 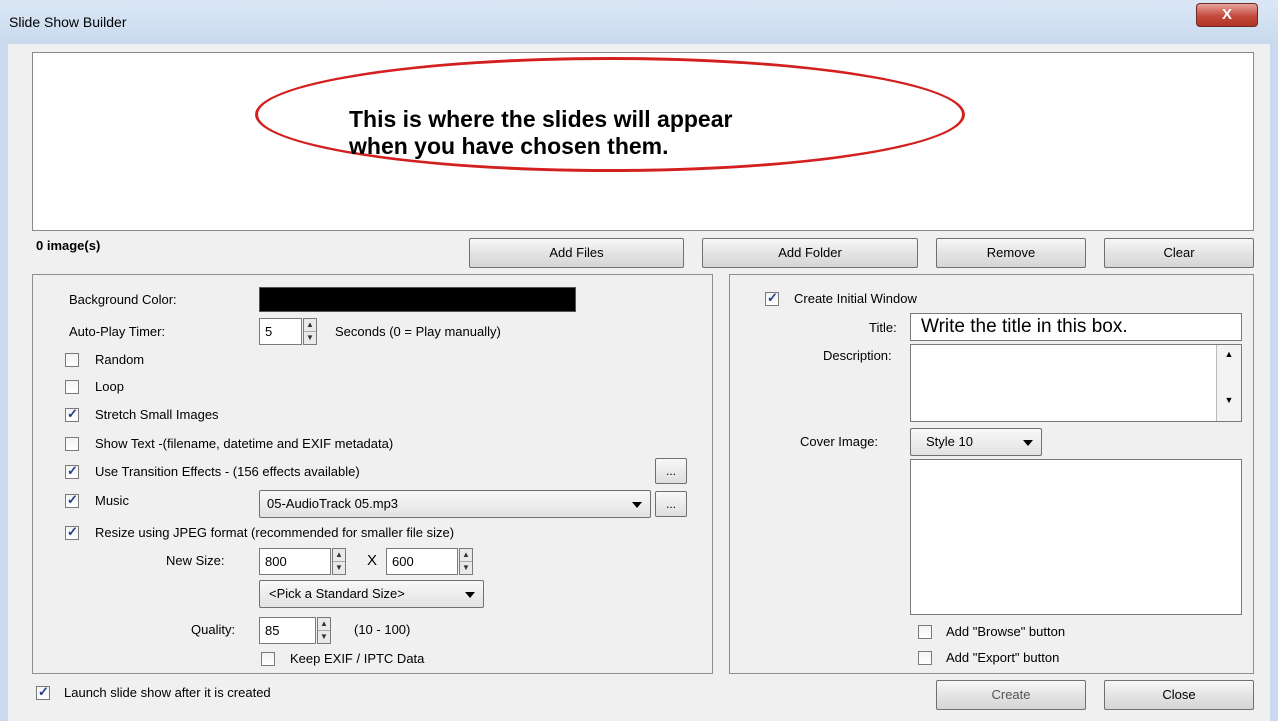 I want to click on title-label: Title:, so click(x=883, y=327).